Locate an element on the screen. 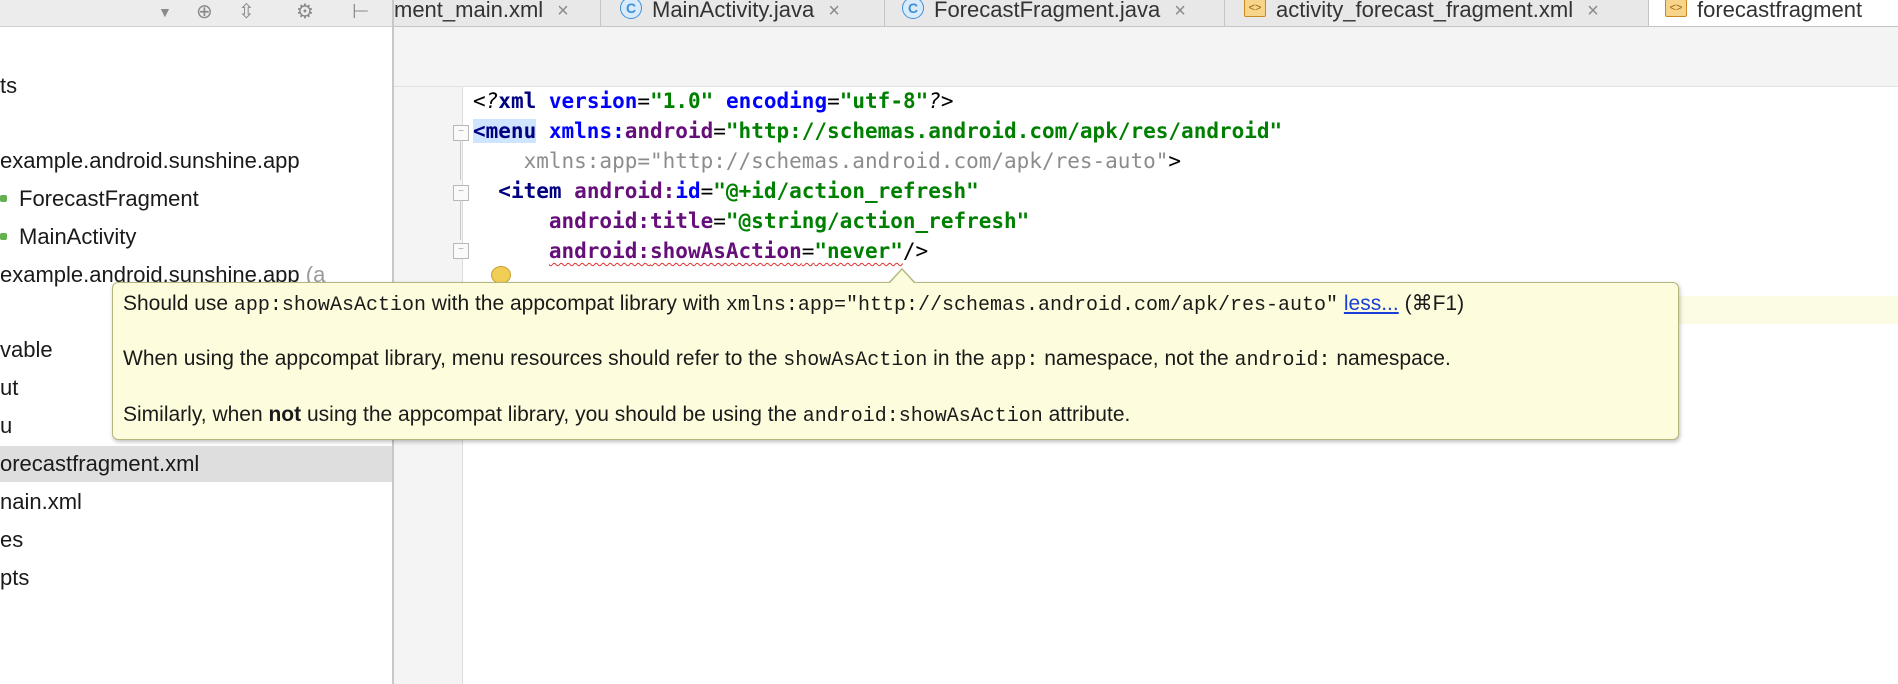  tree-item-label: orecastfragment.xml is located at coordinates (100, 463).